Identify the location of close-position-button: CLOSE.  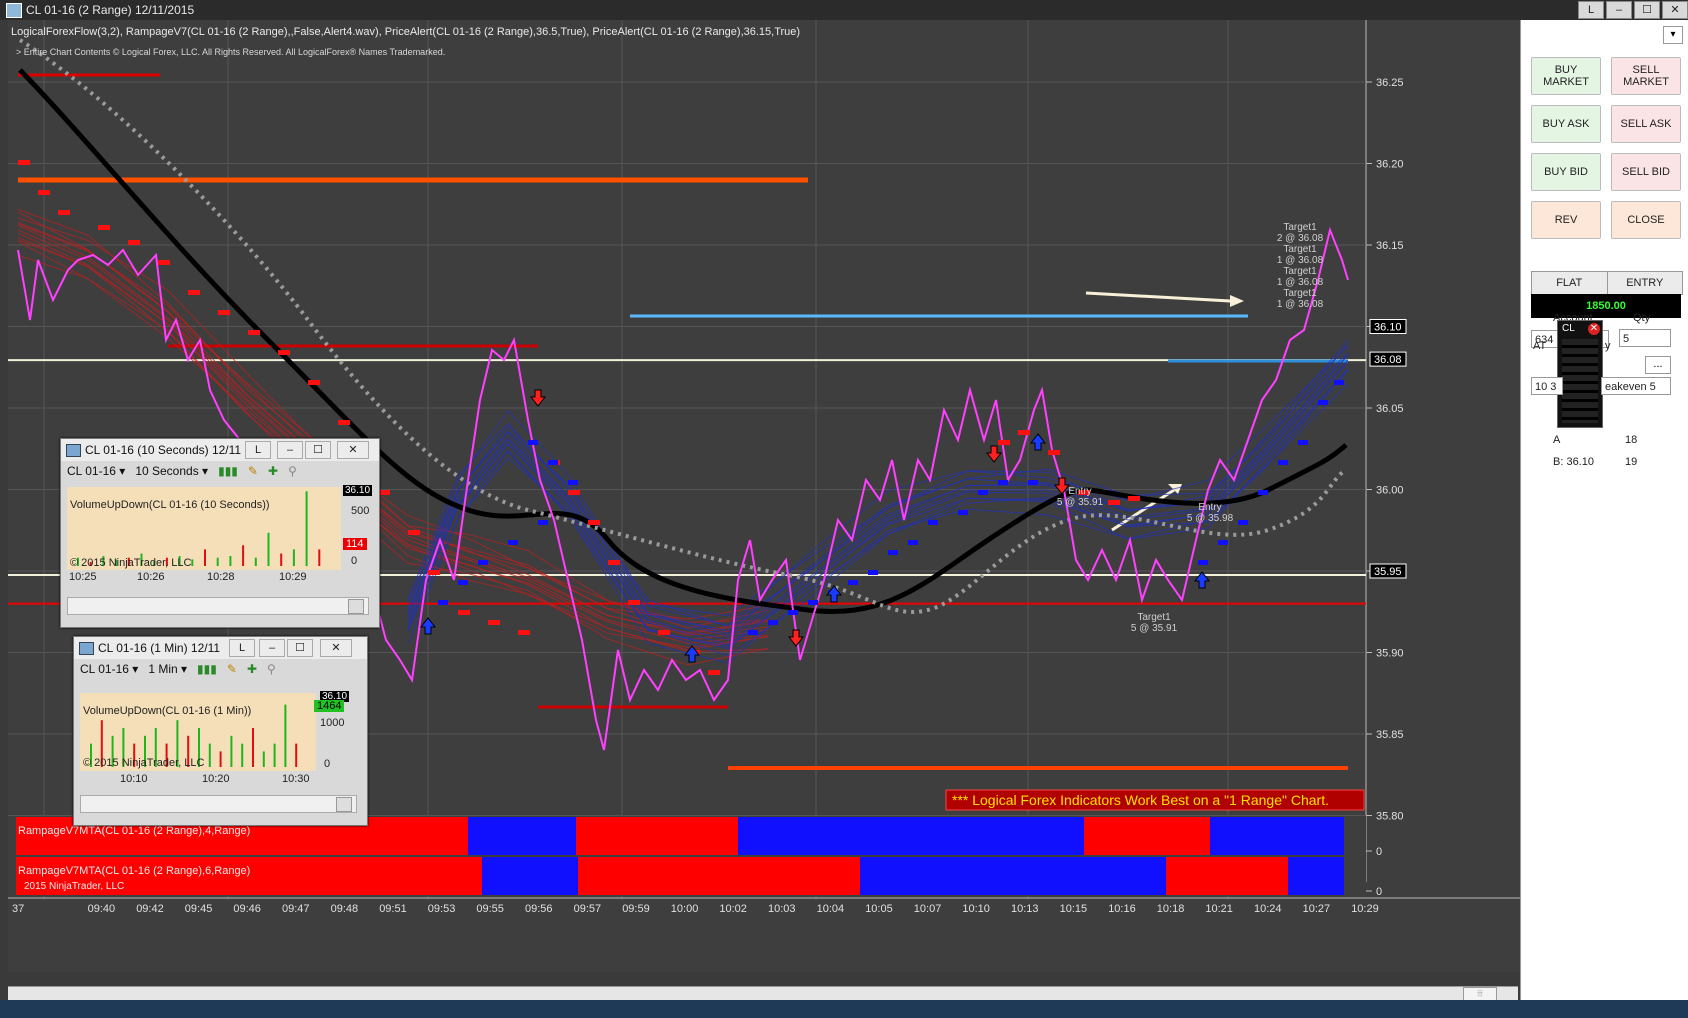
(1646, 220).